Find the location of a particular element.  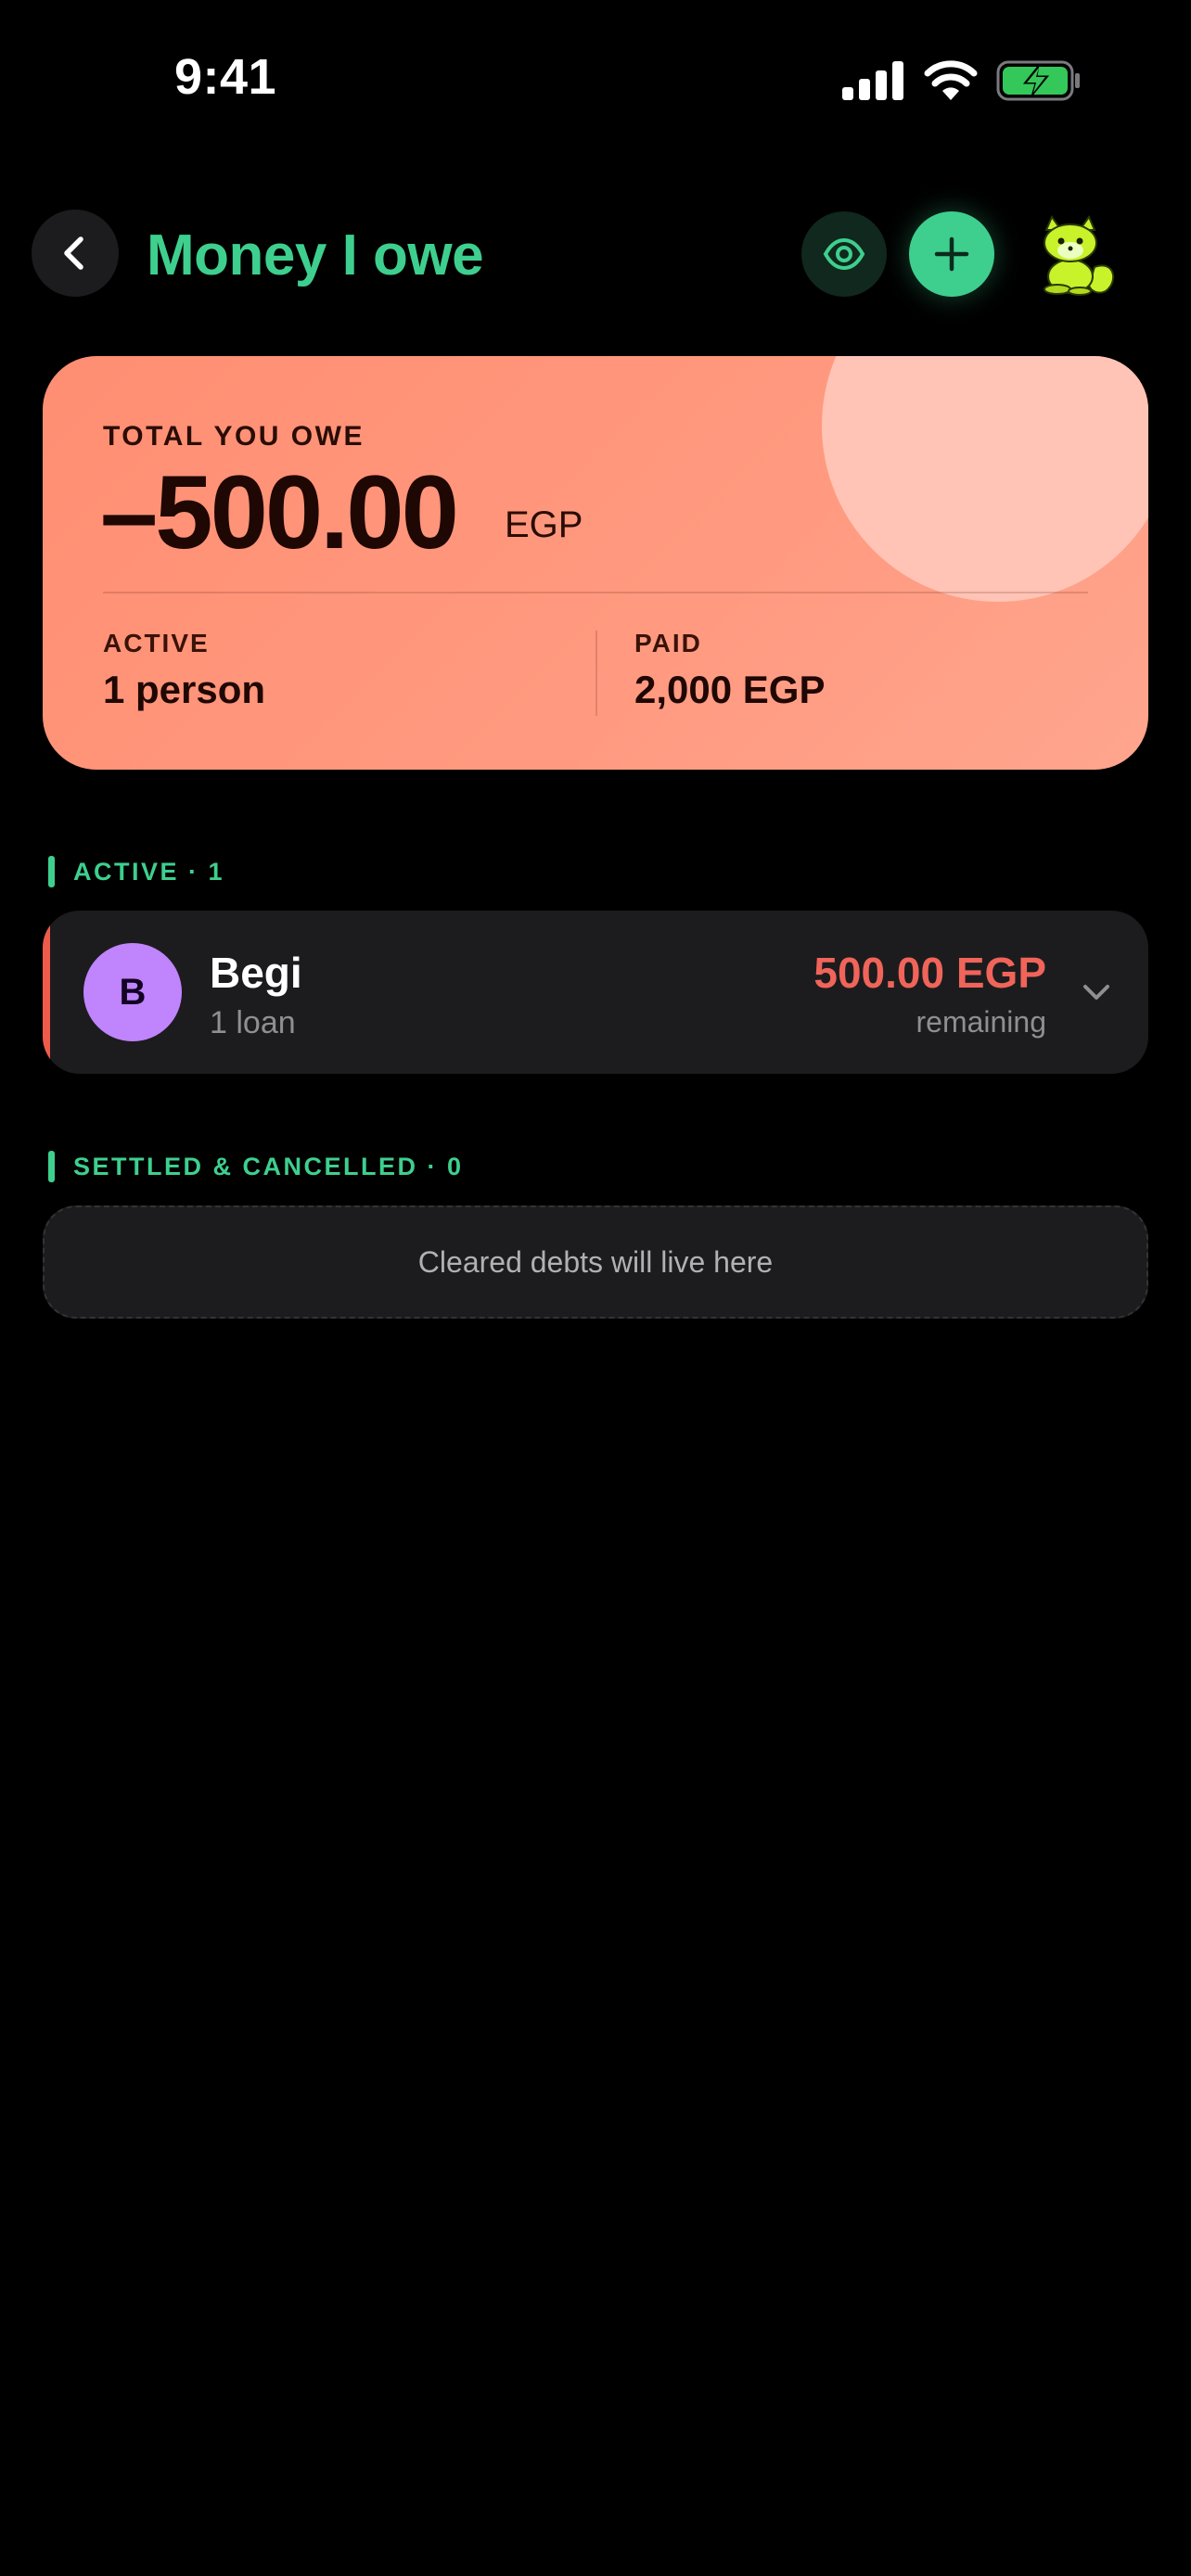

card-divider is located at coordinates (595, 592).